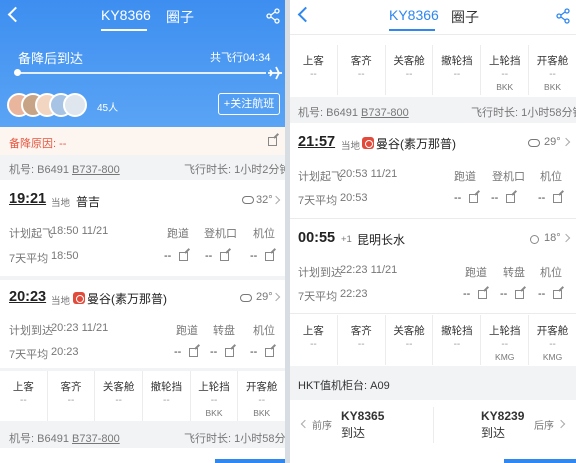  Describe the element at coordinates (552, 238) in the screenshot. I see `arrival-temp: 18°` at that location.